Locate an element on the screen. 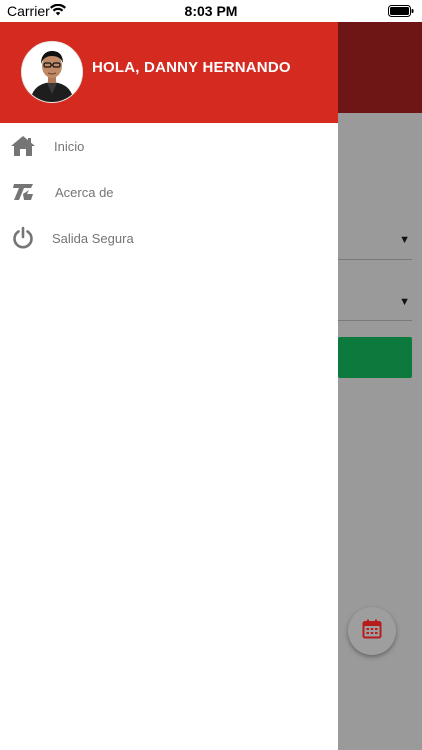 Image resolution: width=422 pixels, height=750 pixels. calendar-icon is located at coordinates (372, 631).